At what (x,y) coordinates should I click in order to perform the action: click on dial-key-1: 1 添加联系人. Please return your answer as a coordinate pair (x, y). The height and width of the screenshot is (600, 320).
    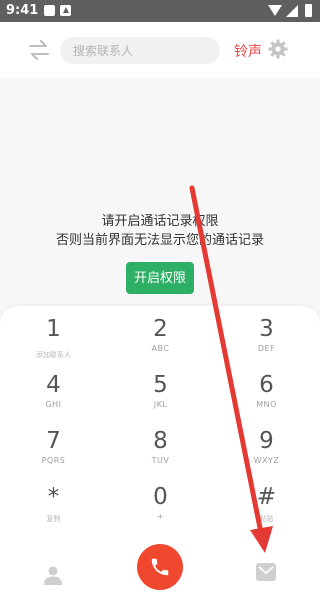
    Looking at the image, I should click on (53, 343).